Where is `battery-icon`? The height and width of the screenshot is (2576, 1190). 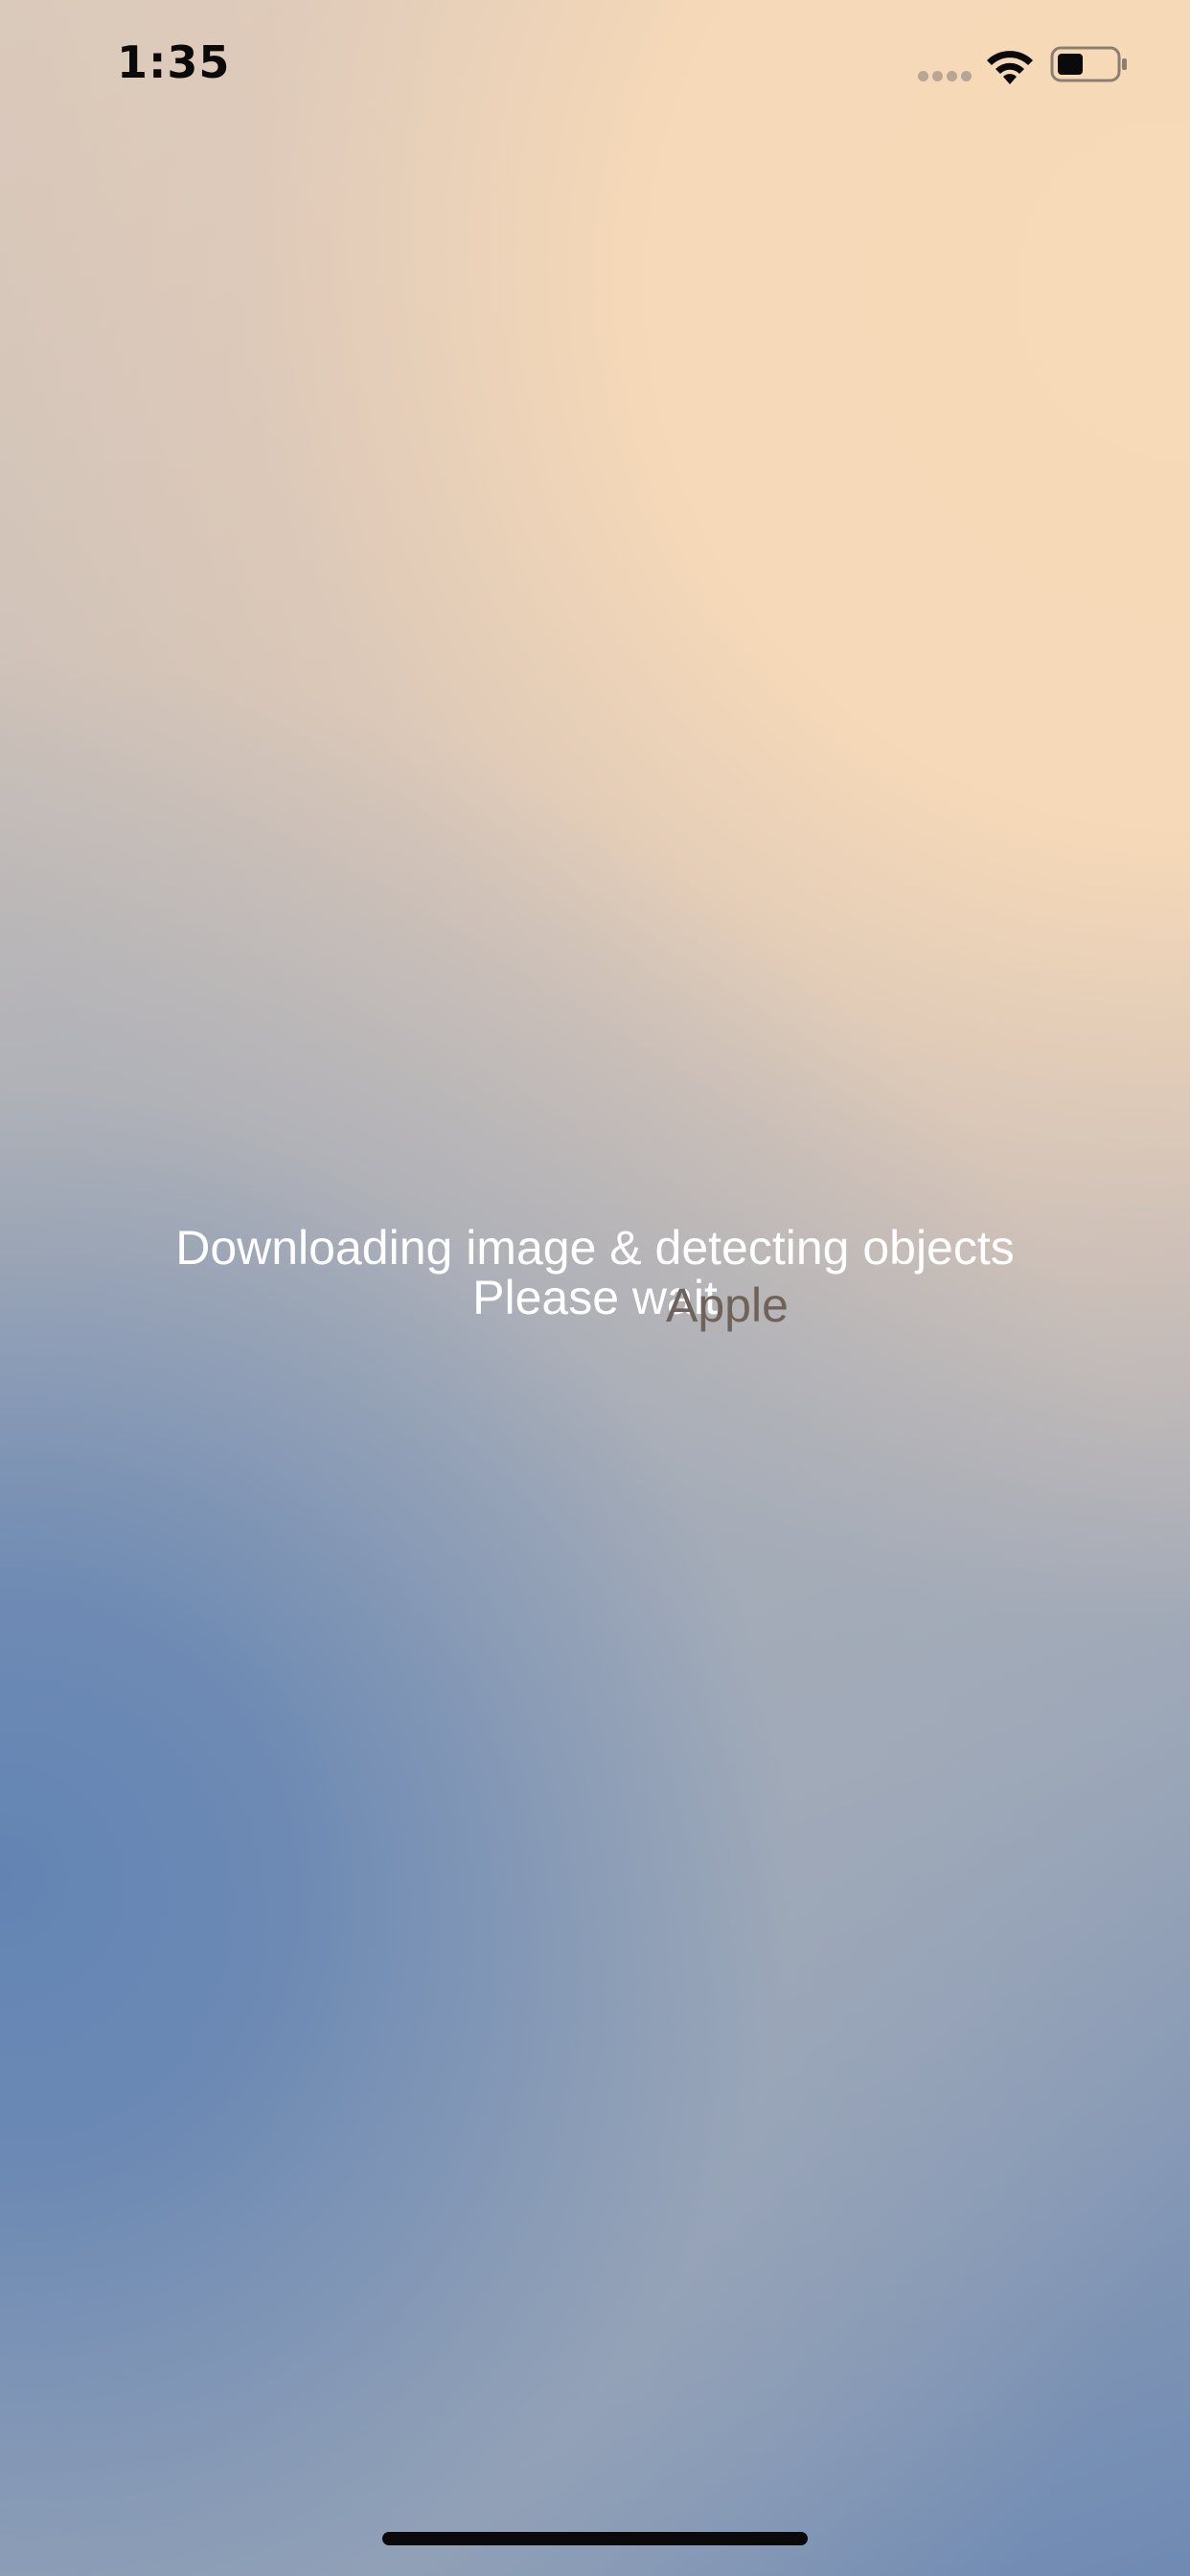
battery-icon is located at coordinates (1089, 64).